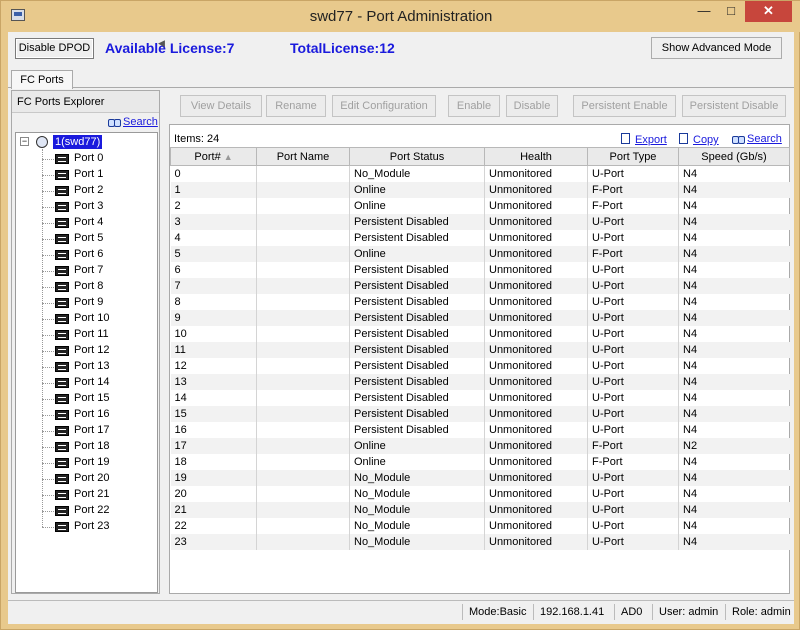 This screenshot has height=630, width=800. Describe the element at coordinates (480, 541) in the screenshot. I see `table-row: 23 No_Module Unmonitored U-Port N4` at that location.